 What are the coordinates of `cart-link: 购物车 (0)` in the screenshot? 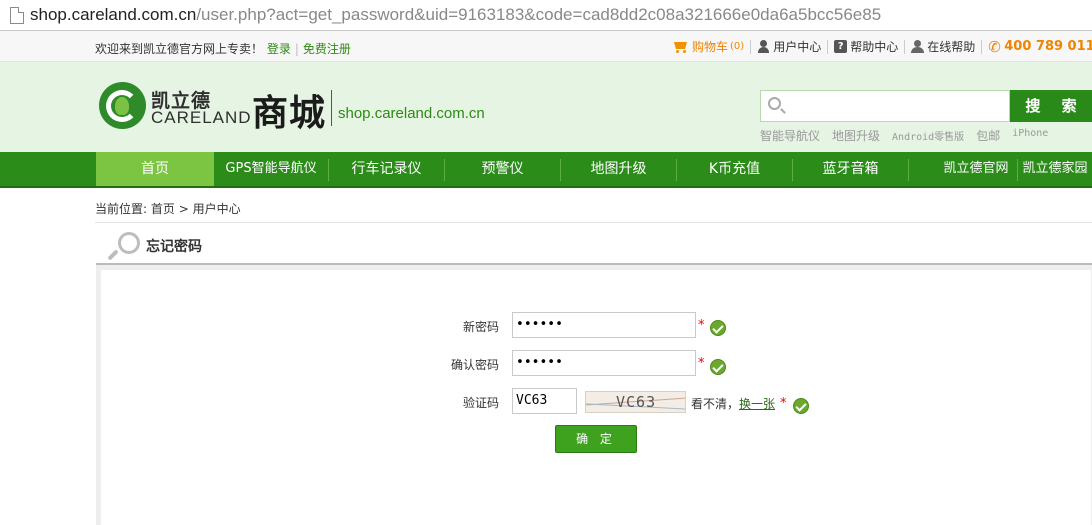 It's located at (708, 46).